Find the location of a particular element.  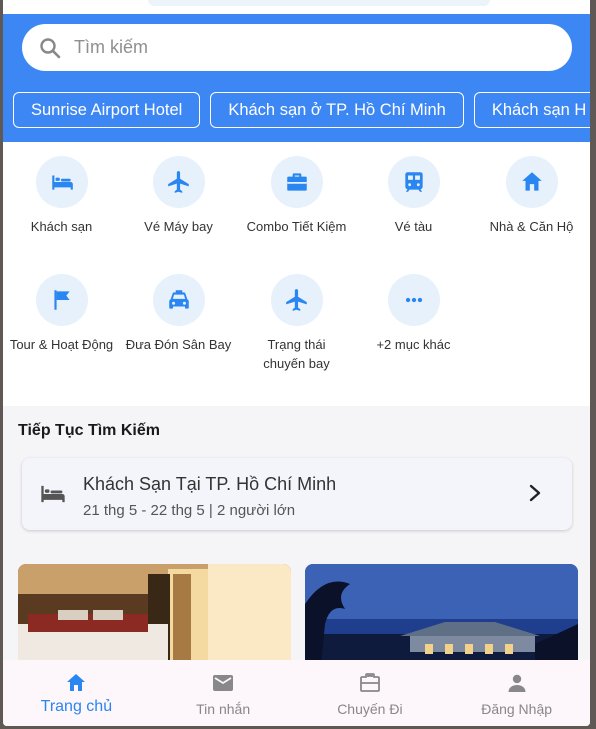

taxi-icon is located at coordinates (178, 300).